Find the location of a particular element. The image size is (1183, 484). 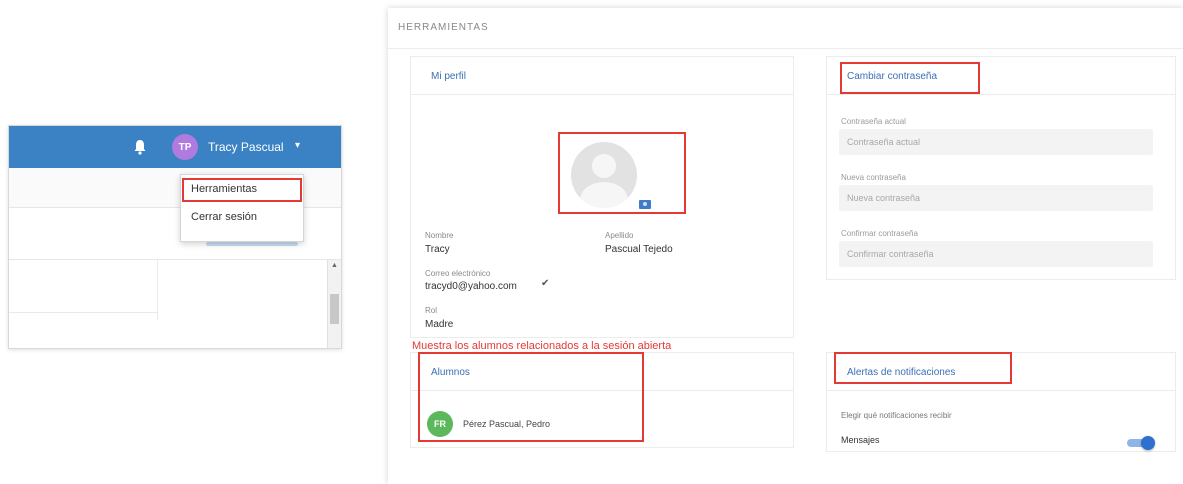

profile-card-title: Mi perfil is located at coordinates (449, 76).